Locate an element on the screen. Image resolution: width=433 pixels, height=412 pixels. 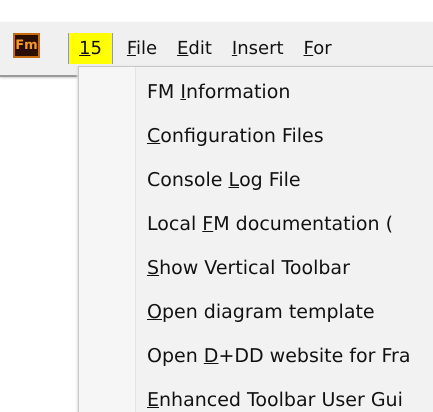
menu-entry: Configuration Files is located at coordinates (278, 136).